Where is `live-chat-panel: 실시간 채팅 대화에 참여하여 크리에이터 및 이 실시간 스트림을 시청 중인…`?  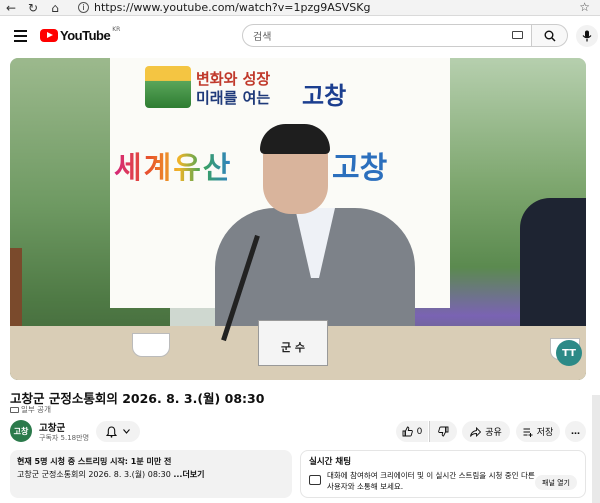
live-chat-panel: 실시간 채팅 대화에 참여하여 크리에이터 및 이 실시간 스트림을 시청 중인… is located at coordinates (443, 474).